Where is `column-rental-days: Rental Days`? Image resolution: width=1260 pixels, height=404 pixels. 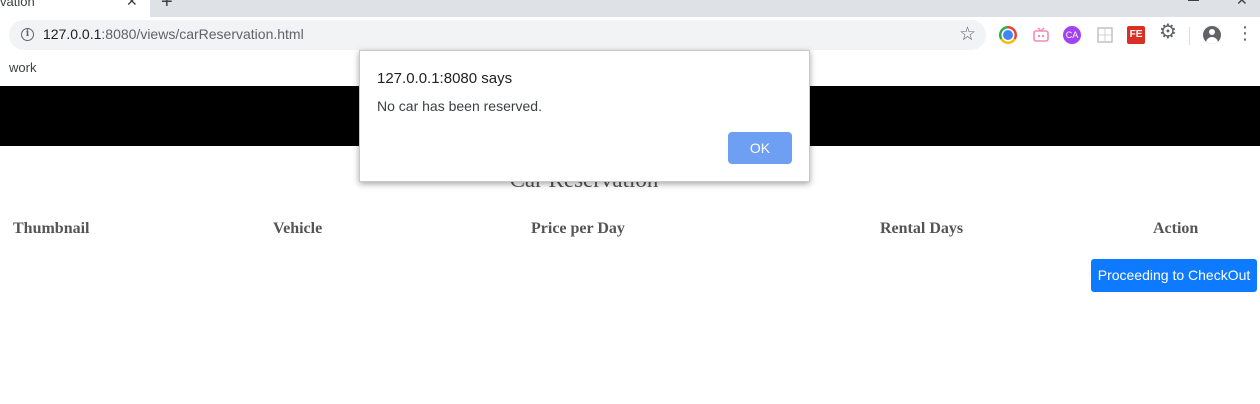 column-rental-days: Rental Days is located at coordinates (922, 228).